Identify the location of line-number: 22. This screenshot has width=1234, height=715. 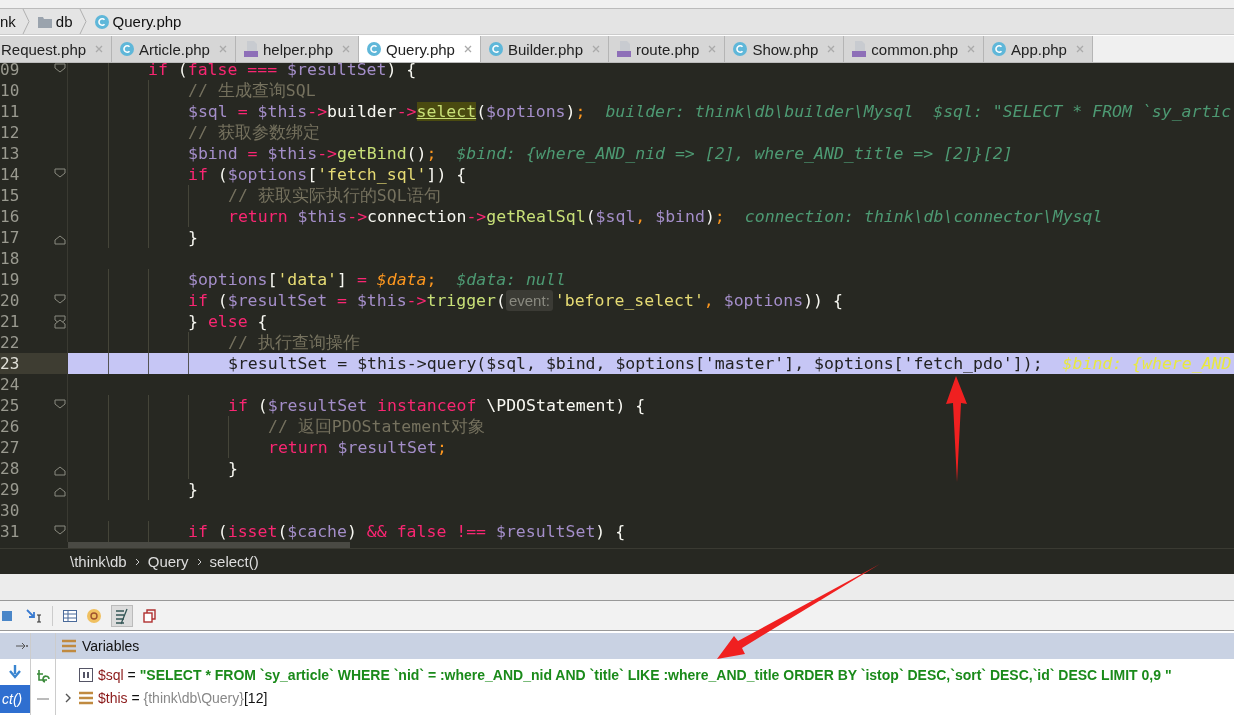
(10, 342).